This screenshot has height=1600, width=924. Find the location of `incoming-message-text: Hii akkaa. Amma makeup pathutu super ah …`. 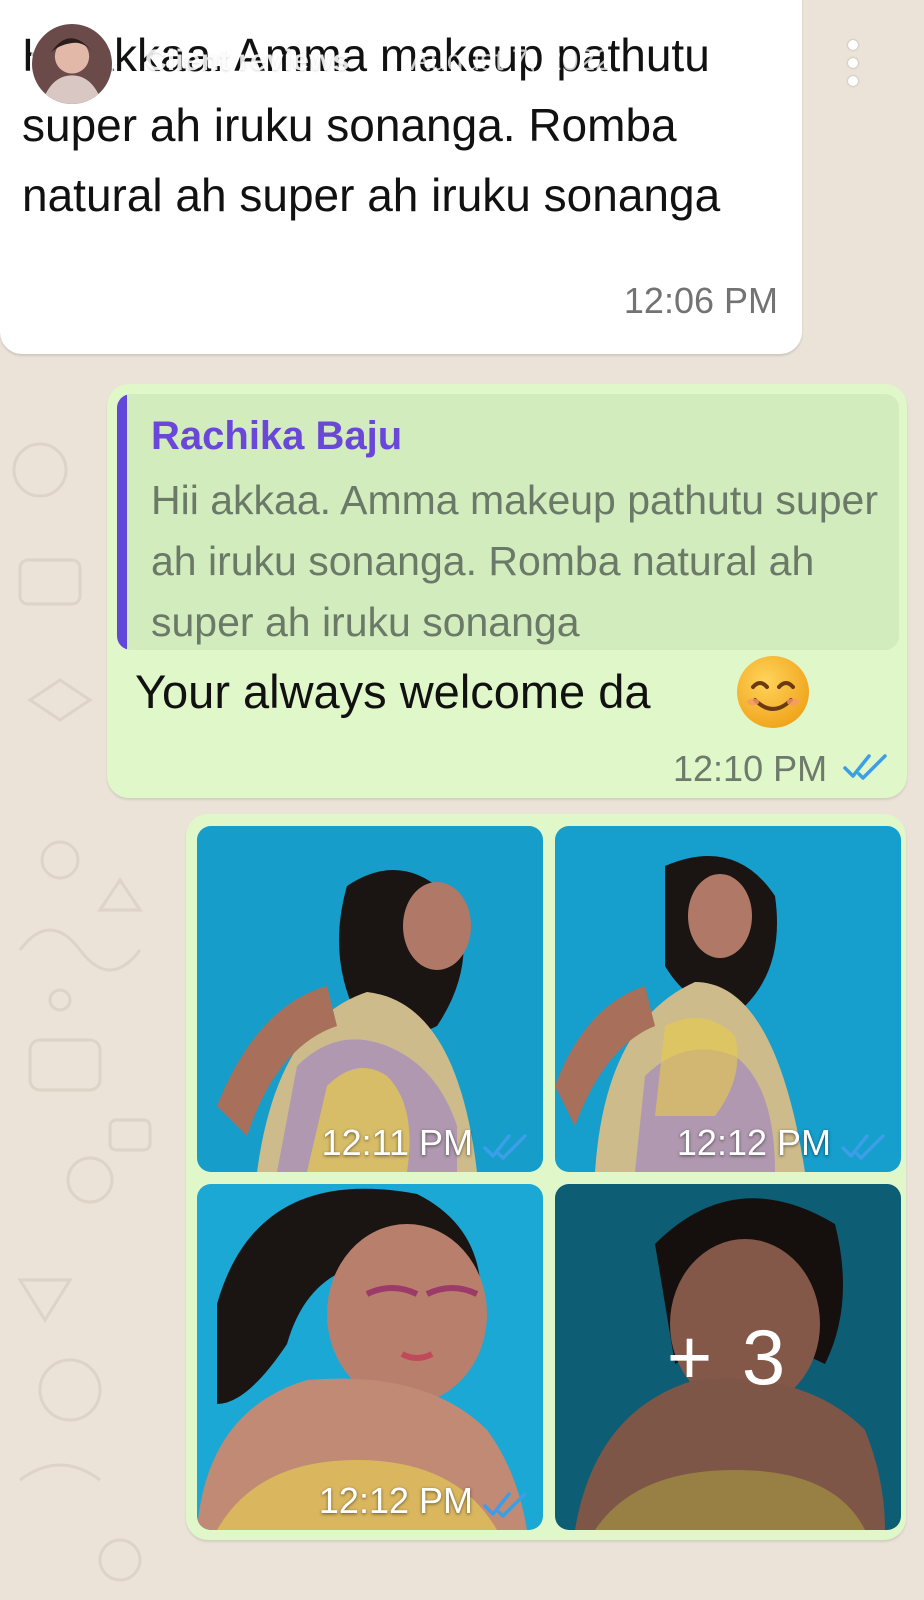

incoming-message-text: Hii akkaa. Amma makeup pathutu super ah … is located at coordinates (371, 125).